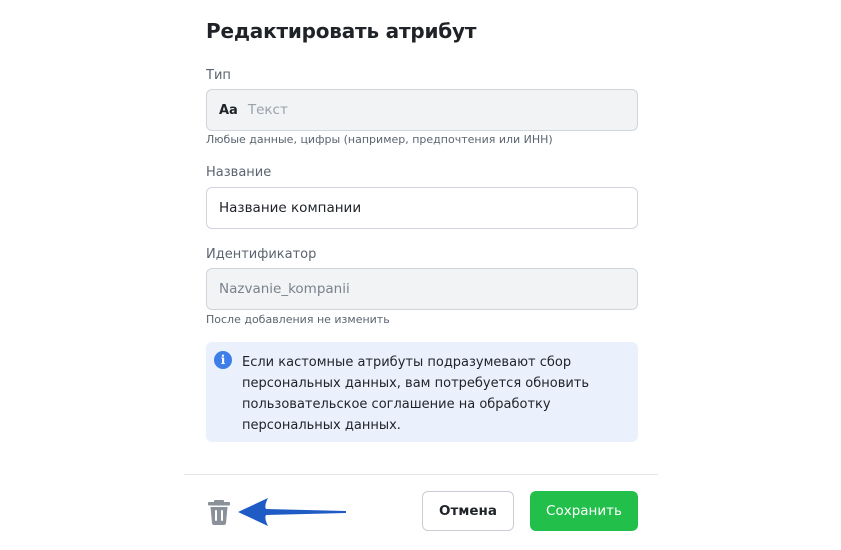  I want to click on name-label: Название, so click(239, 172).